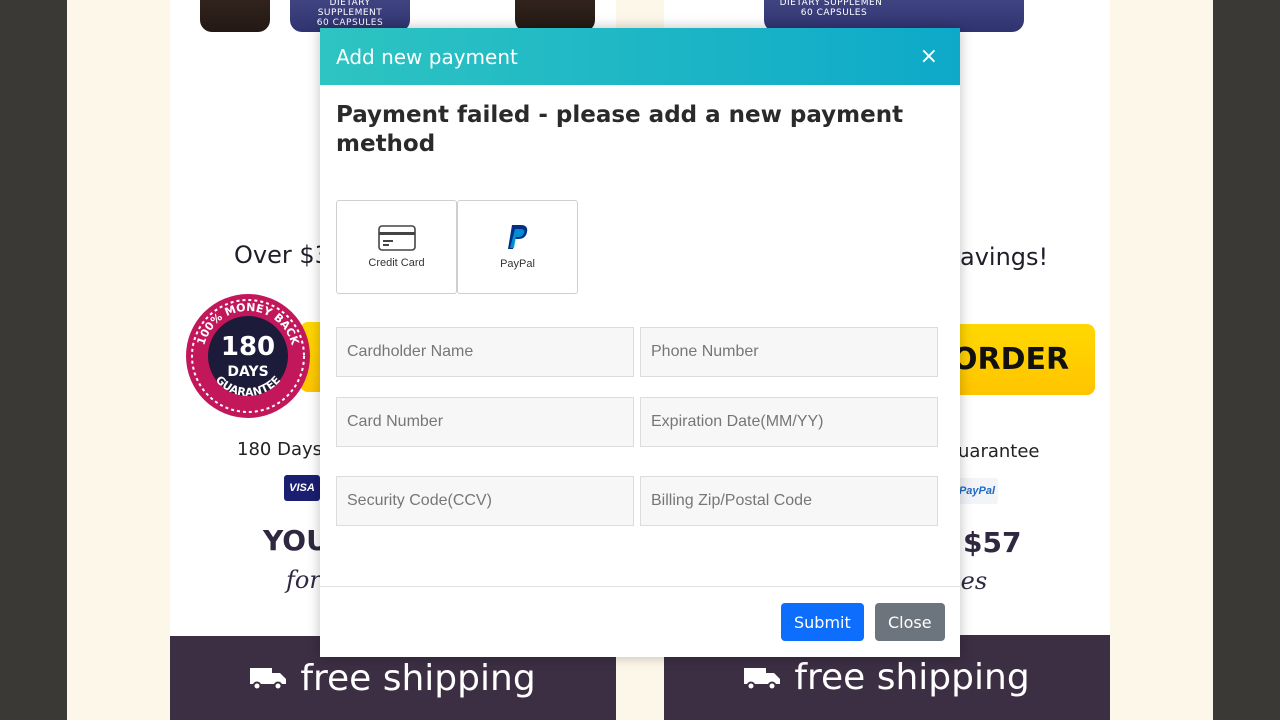  I want to click on modal-header: Add new payment ×, so click(640, 56).